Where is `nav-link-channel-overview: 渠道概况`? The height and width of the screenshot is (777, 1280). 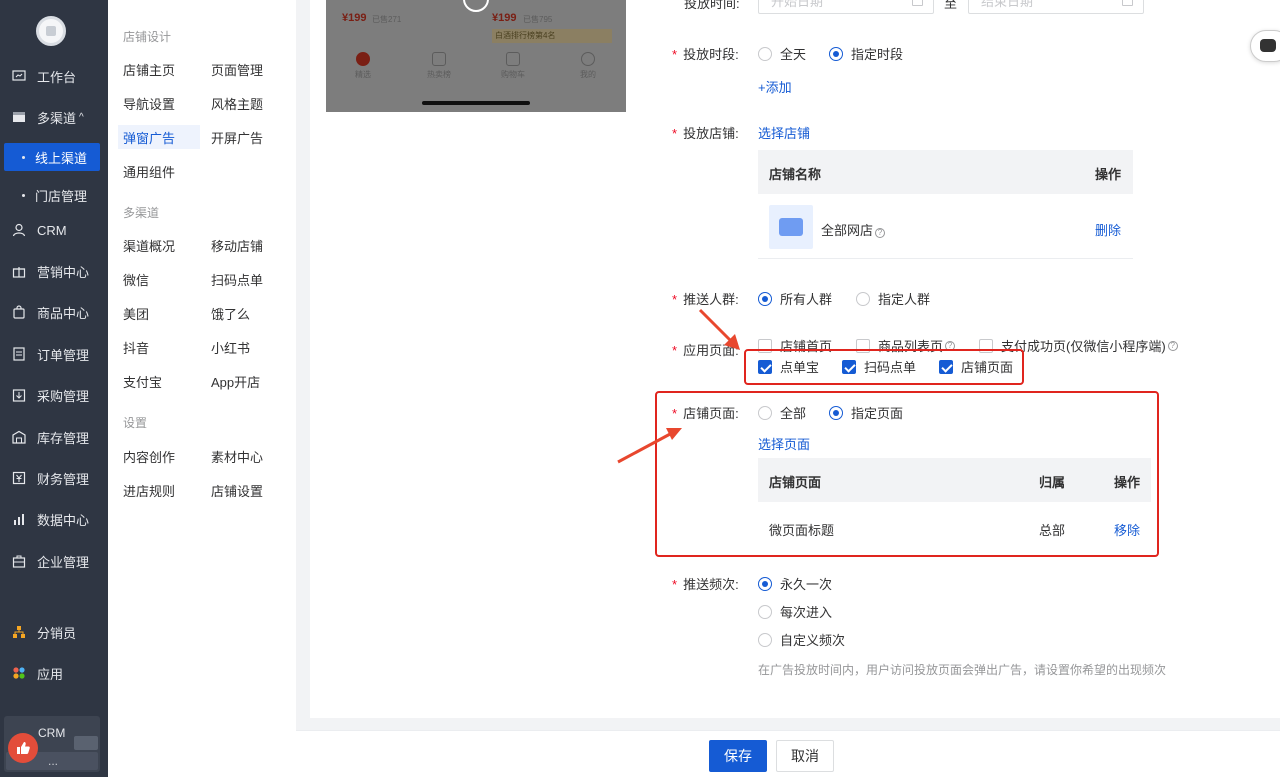 nav-link-channel-overview: 渠道概况 is located at coordinates (149, 245).